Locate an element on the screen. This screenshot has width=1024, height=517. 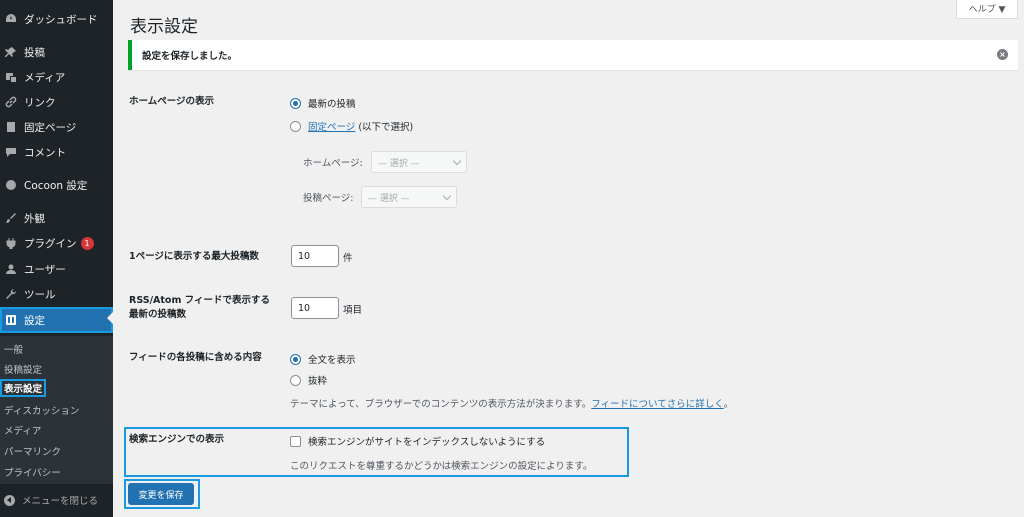
menu-tools: ツール is located at coordinates (56, 294).